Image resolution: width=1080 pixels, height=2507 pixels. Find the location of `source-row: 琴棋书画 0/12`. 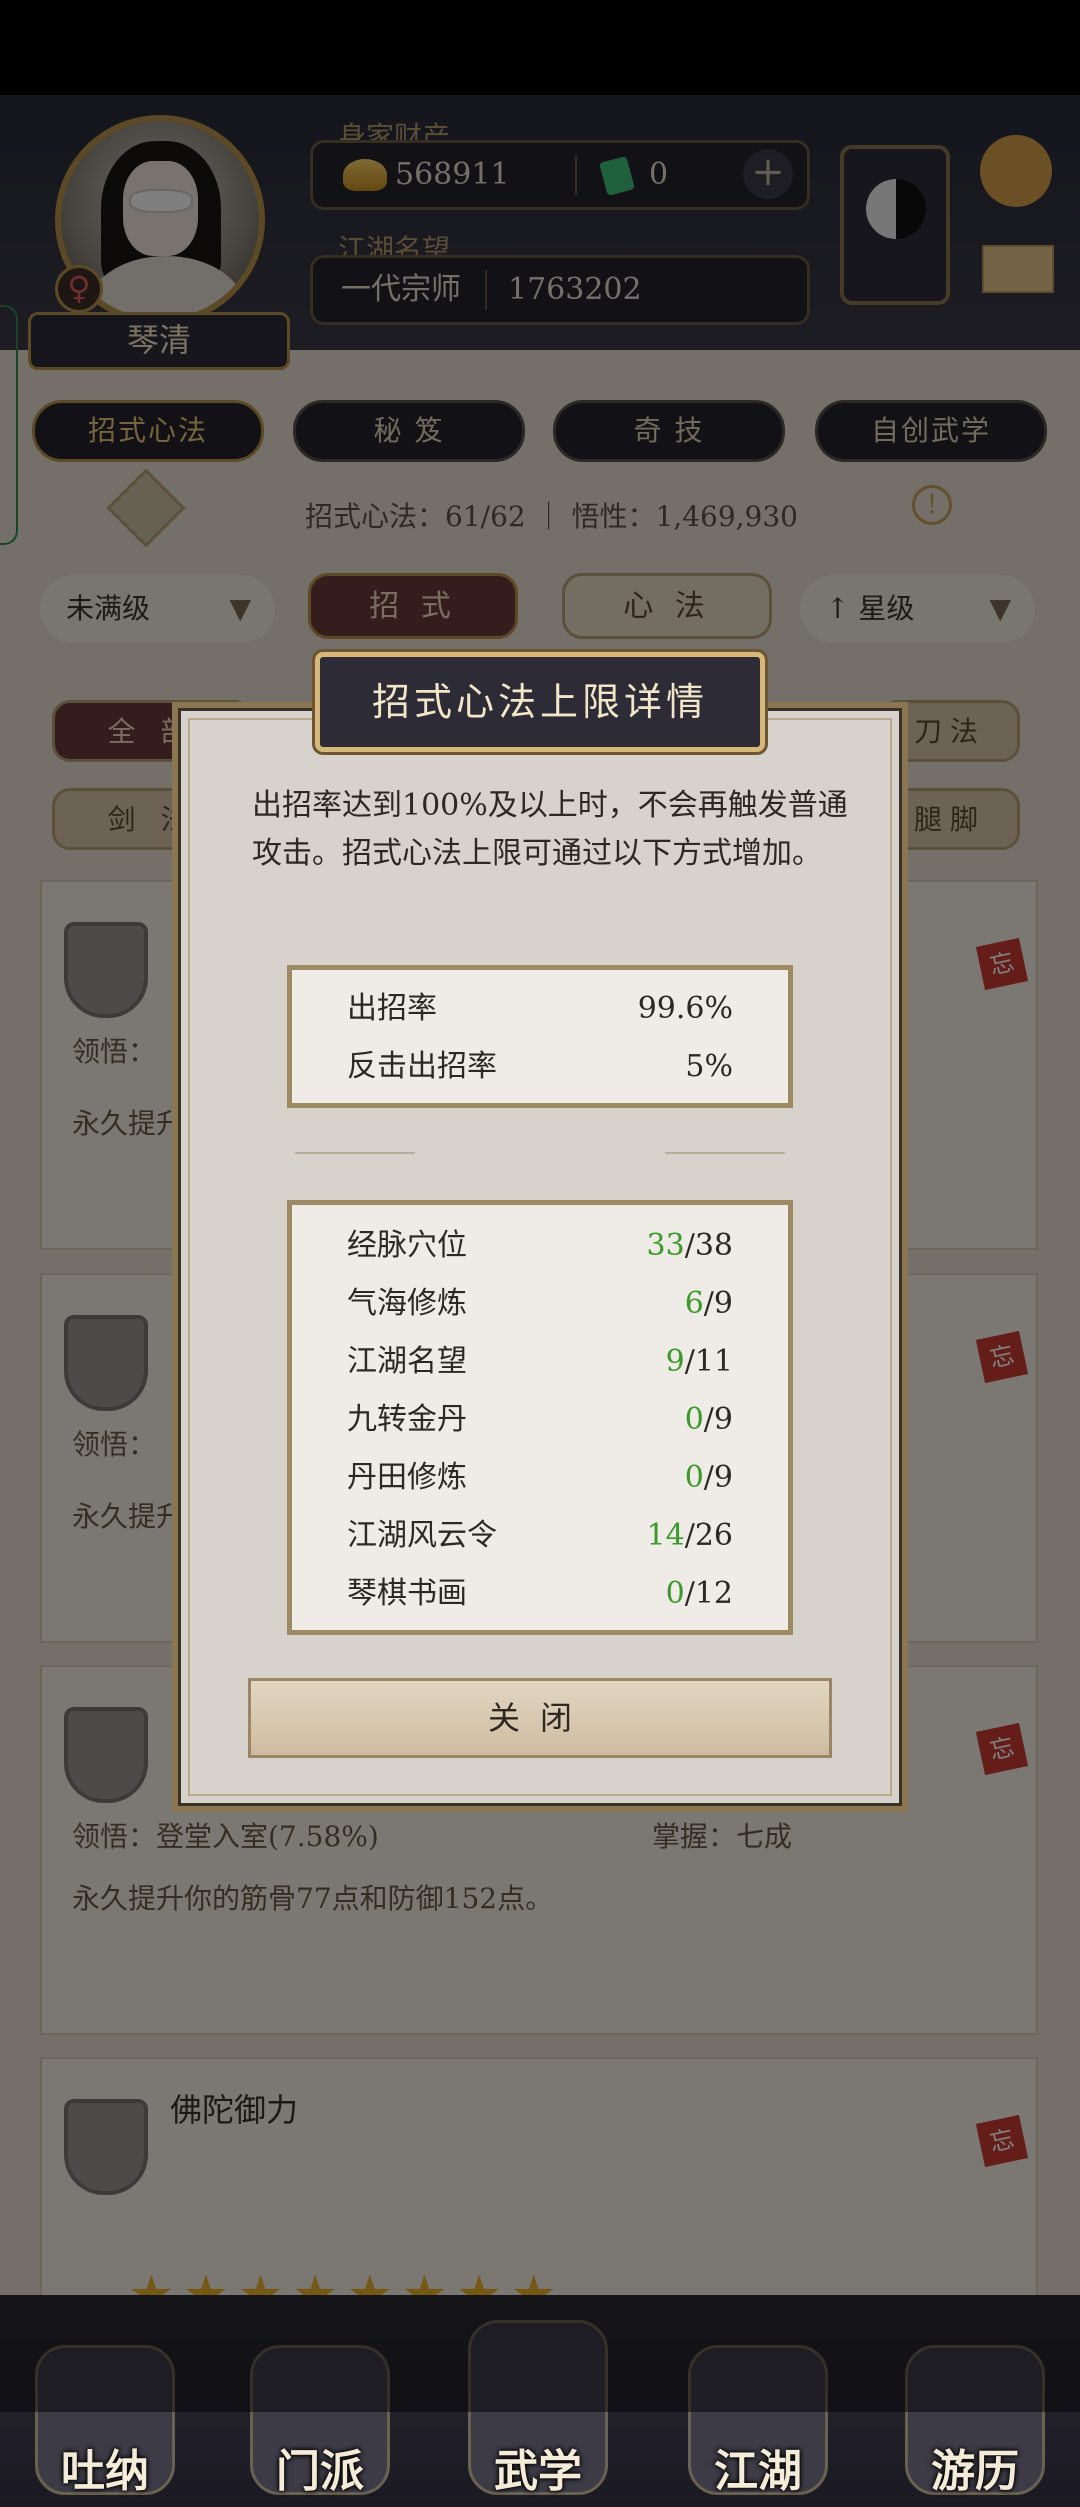

source-row: 琴棋书画 0/12 is located at coordinates (540, 1594).